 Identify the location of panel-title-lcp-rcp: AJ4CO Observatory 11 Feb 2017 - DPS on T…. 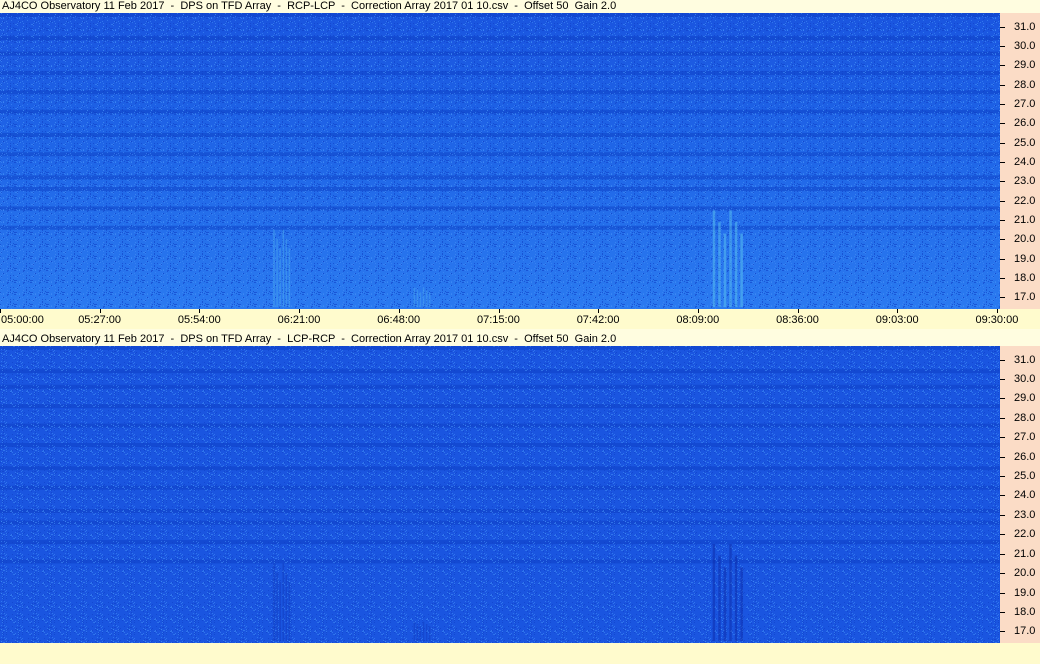
(309, 339).